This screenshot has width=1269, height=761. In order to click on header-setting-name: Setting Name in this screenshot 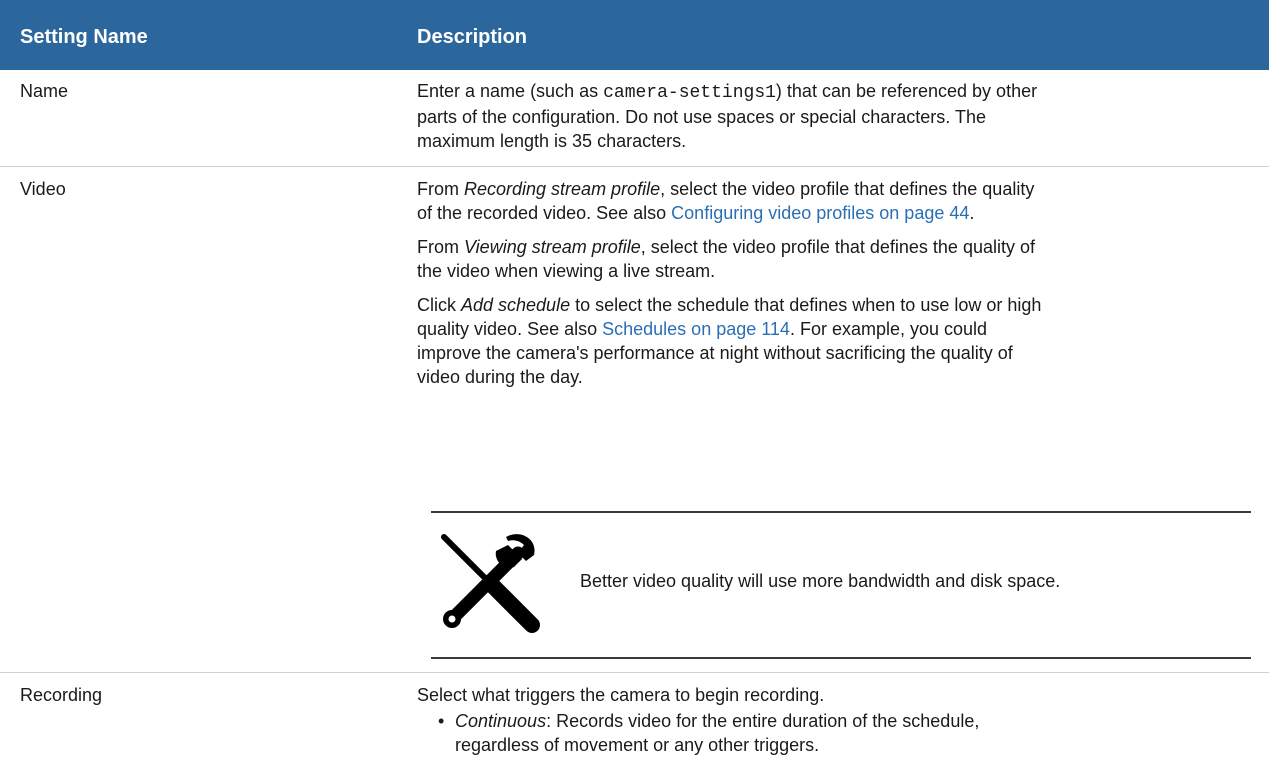, I will do `click(84, 37)`.